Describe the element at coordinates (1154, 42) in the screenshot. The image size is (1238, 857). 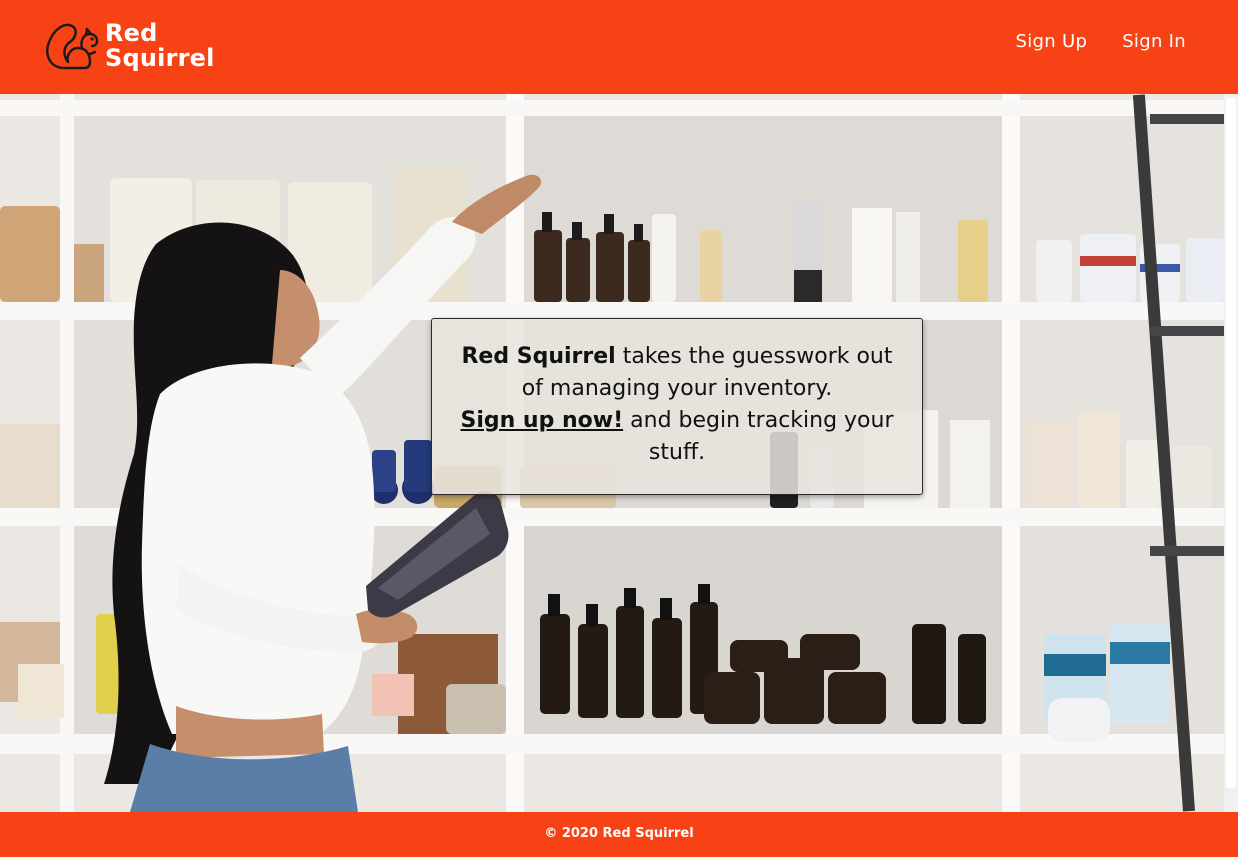
I see `sign-in-link: Sign In` at that location.